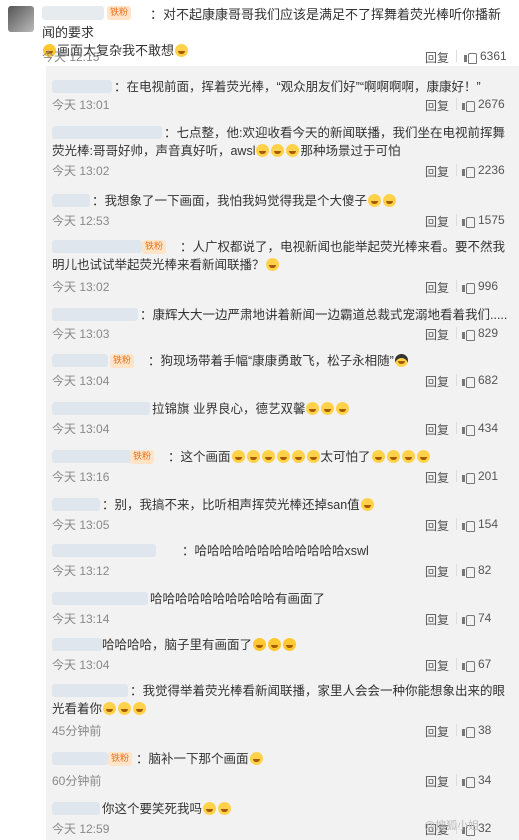  I want to click on like-button: 434, so click(480, 428).